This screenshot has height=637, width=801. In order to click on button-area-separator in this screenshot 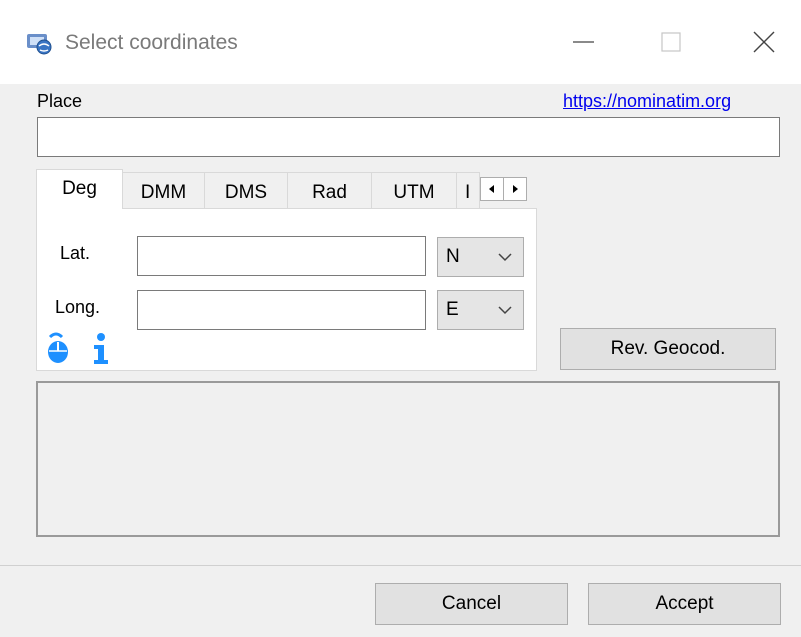, I will do `click(400, 565)`.